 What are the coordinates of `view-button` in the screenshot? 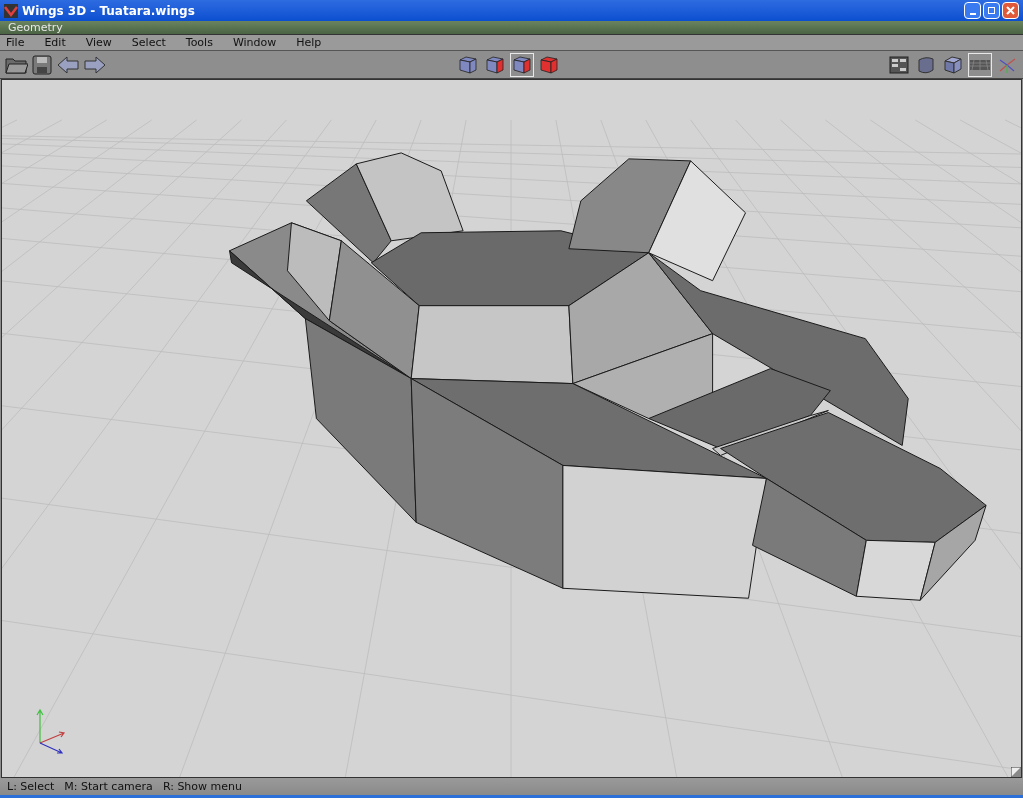 It's located at (980, 64).